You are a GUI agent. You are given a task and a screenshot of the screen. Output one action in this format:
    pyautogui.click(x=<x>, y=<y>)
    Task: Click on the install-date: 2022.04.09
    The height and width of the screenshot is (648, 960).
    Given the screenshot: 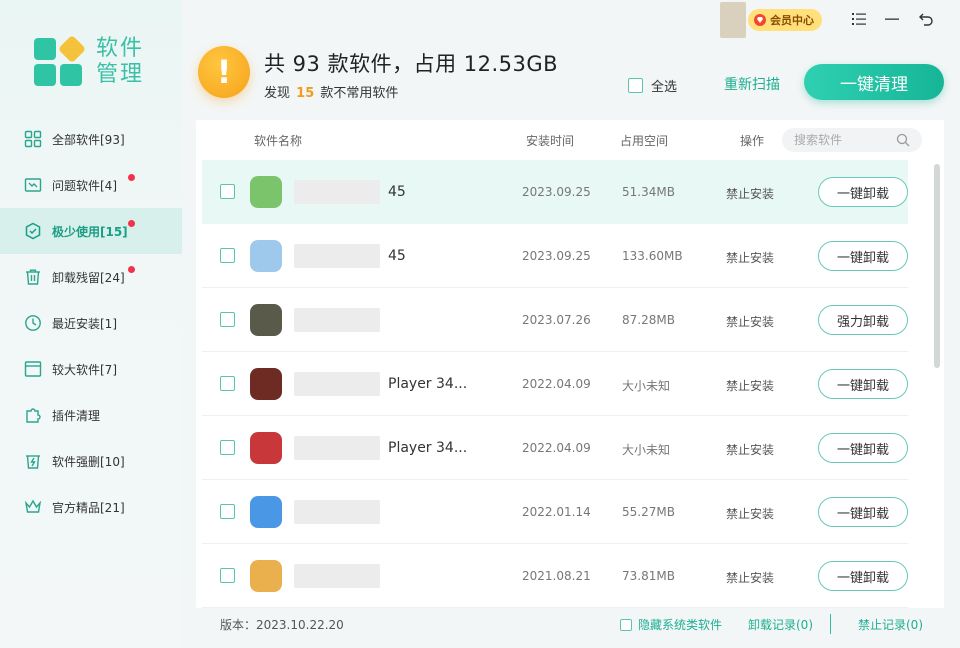 What is the action you would take?
    pyautogui.click(x=556, y=448)
    